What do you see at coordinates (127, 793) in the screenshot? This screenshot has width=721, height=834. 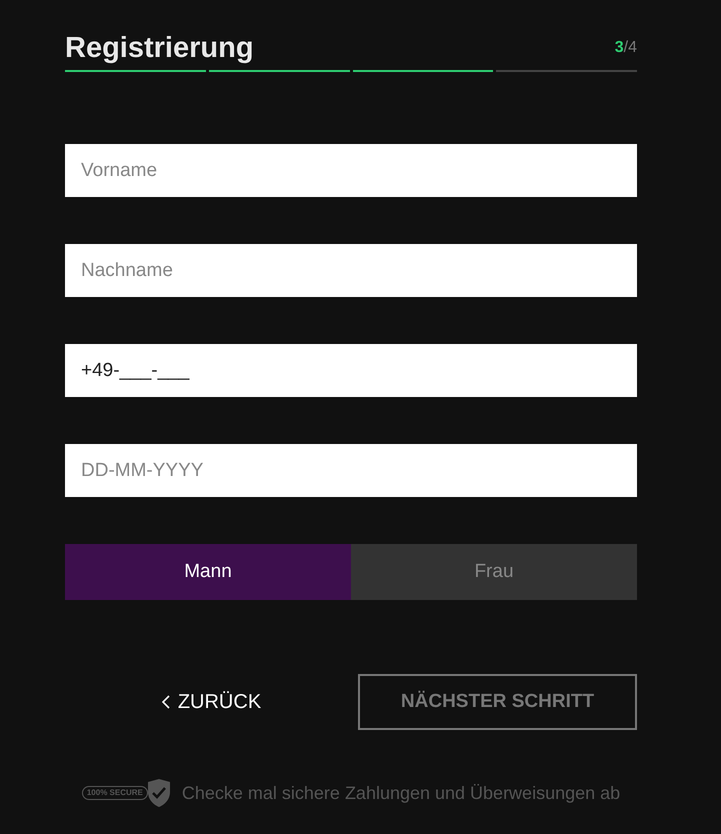 I see `secure-badge: 100% SECURE` at bounding box center [127, 793].